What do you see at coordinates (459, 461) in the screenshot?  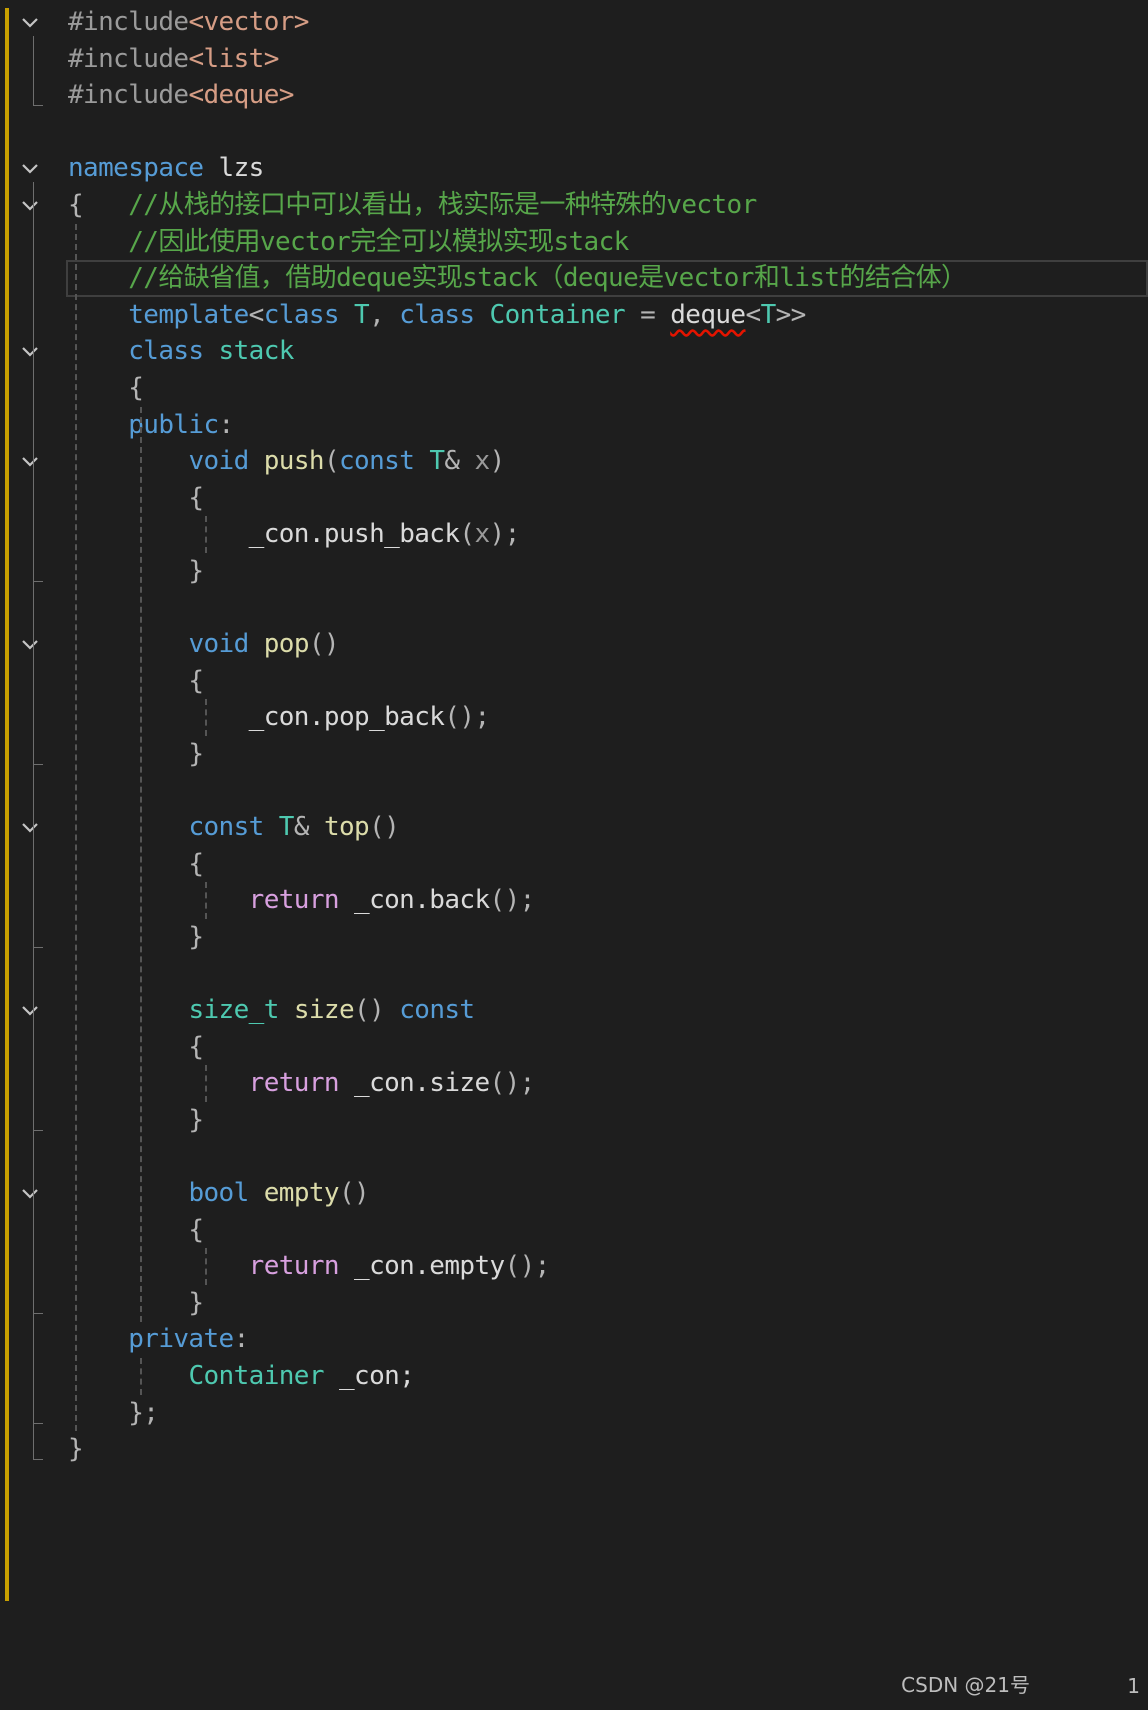 I see `code-token: &` at bounding box center [459, 461].